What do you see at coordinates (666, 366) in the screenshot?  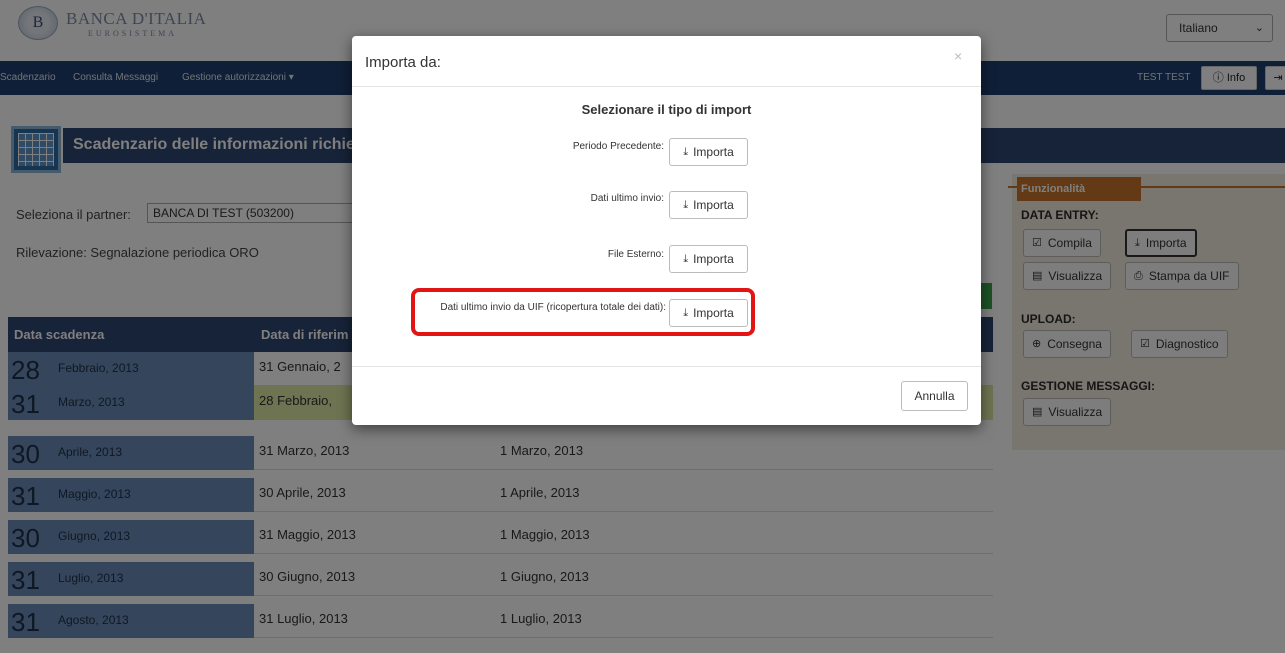 I see `modal-footer-divider` at bounding box center [666, 366].